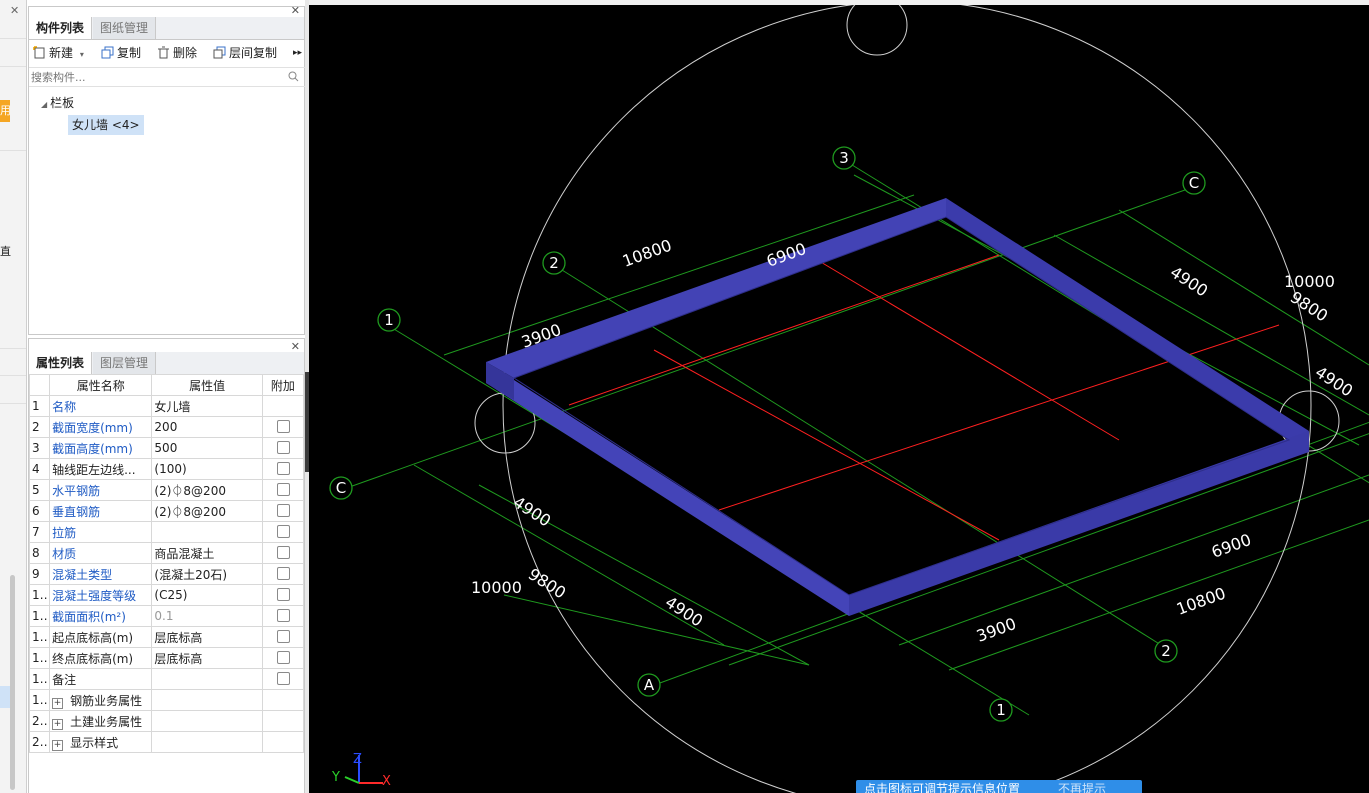 This screenshot has width=1369, height=793. Describe the element at coordinates (207, 448) in the screenshot. I see `property-value: 500` at that location.